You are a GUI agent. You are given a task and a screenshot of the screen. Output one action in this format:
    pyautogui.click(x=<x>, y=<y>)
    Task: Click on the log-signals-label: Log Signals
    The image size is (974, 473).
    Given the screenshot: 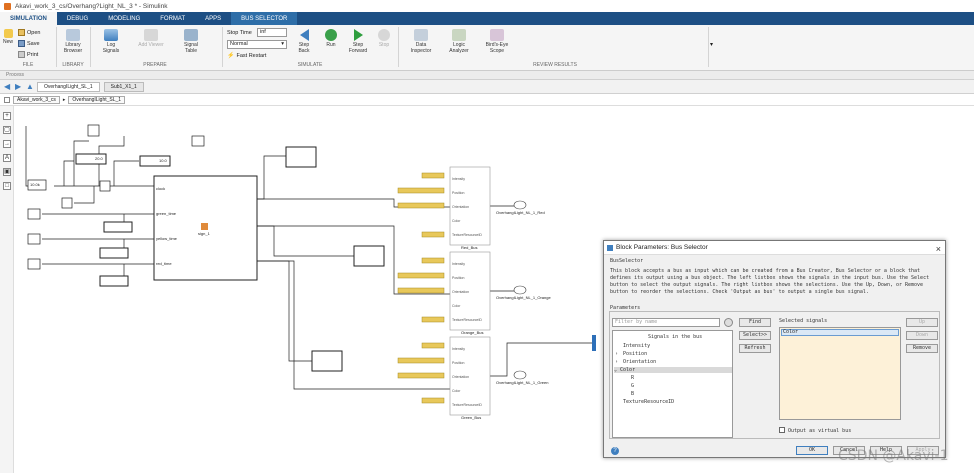 What is the action you would take?
    pyautogui.click(x=111, y=48)
    